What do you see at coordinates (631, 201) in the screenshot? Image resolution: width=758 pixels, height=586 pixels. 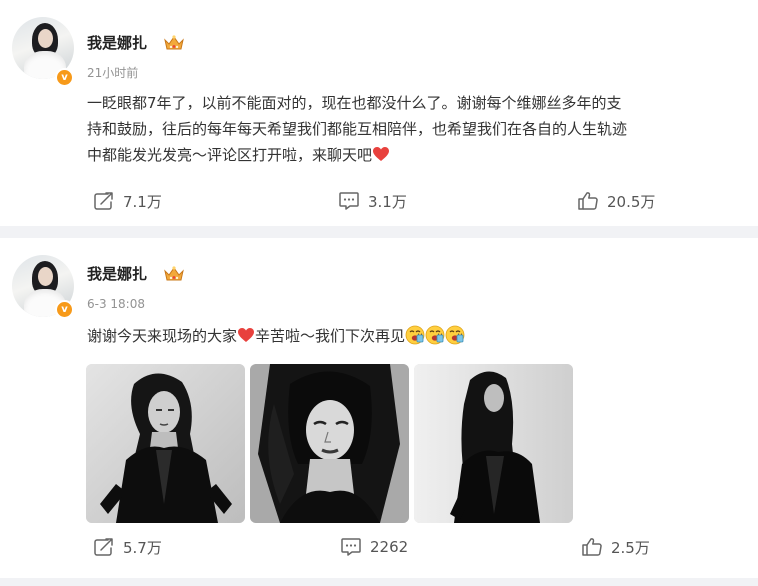 I see `like-count: 20.5万` at bounding box center [631, 201].